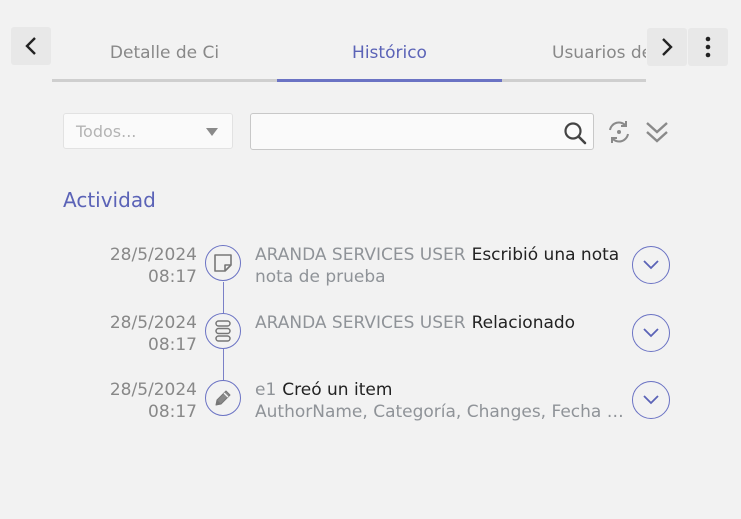 This screenshot has width=741, height=519. I want to click on expand-all-icon, so click(657, 132).